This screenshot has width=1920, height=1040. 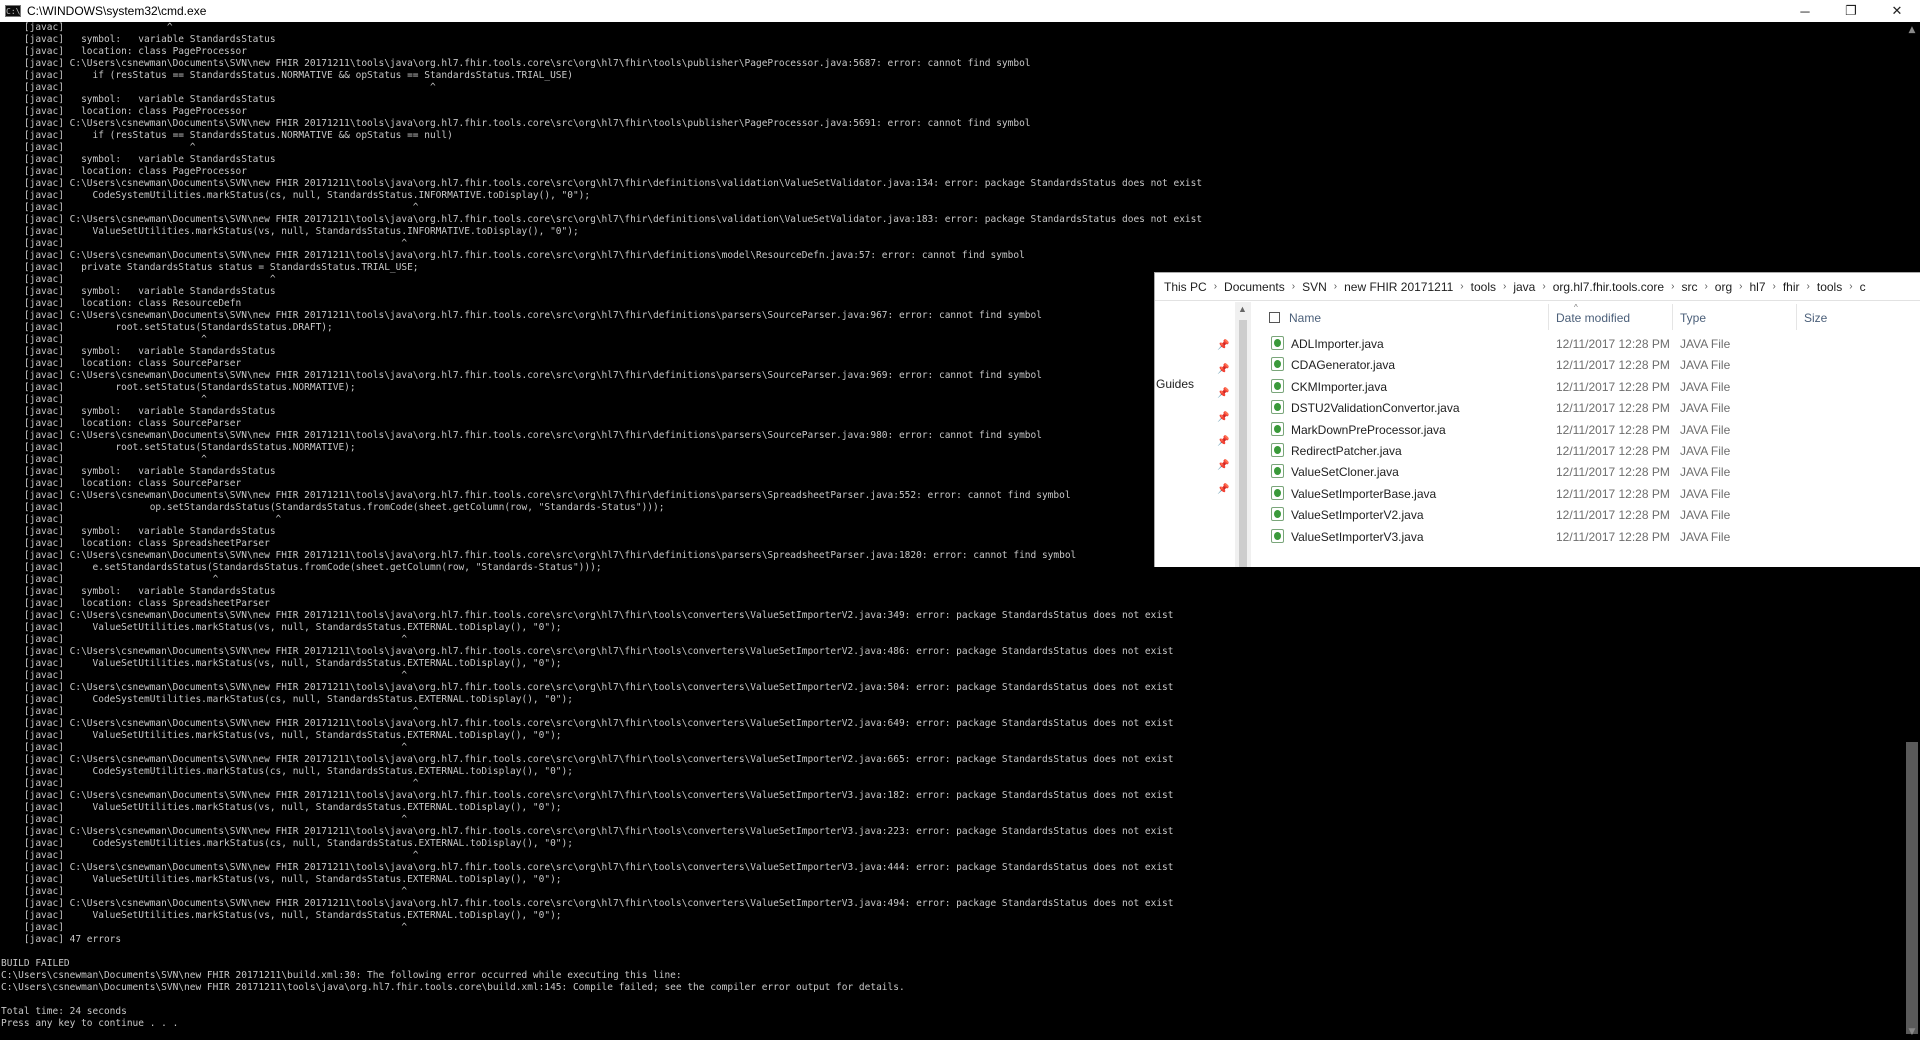 What do you see at coordinates (35, 963) in the screenshot?
I see `console-line: BUILD FAILED` at bounding box center [35, 963].